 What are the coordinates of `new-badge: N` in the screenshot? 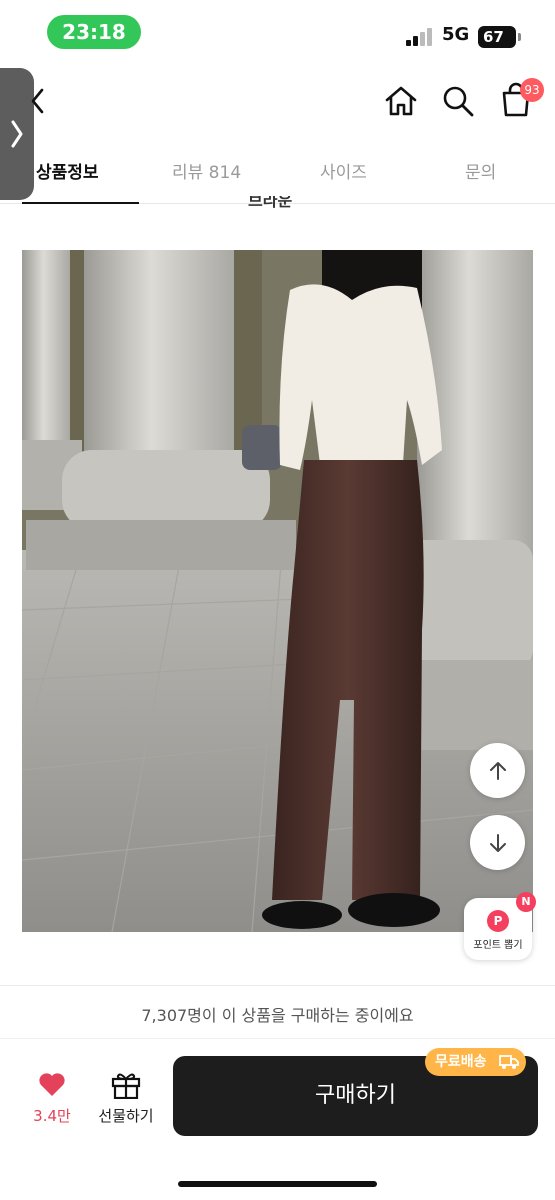 It's located at (526, 902).